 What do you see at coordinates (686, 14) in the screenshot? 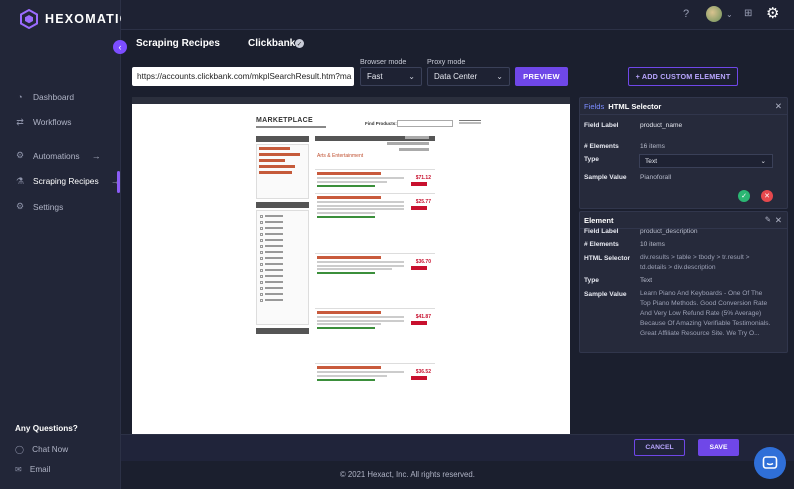
I see `help-icon: ?` at bounding box center [686, 14].